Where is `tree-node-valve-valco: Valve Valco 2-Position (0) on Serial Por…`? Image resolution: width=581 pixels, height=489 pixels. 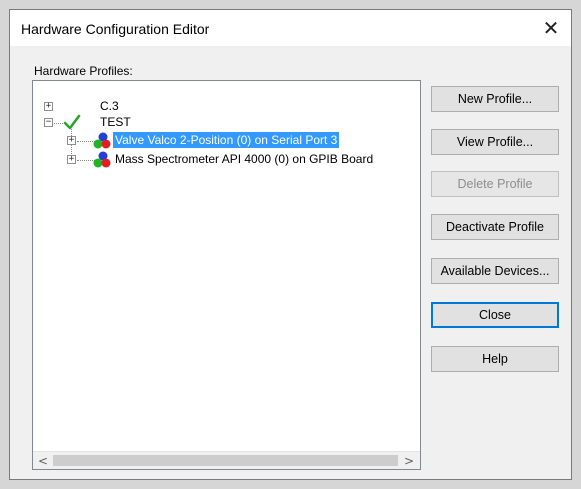 tree-node-valve-valco: Valve Valco 2-Position (0) on Serial Por… is located at coordinates (226, 140).